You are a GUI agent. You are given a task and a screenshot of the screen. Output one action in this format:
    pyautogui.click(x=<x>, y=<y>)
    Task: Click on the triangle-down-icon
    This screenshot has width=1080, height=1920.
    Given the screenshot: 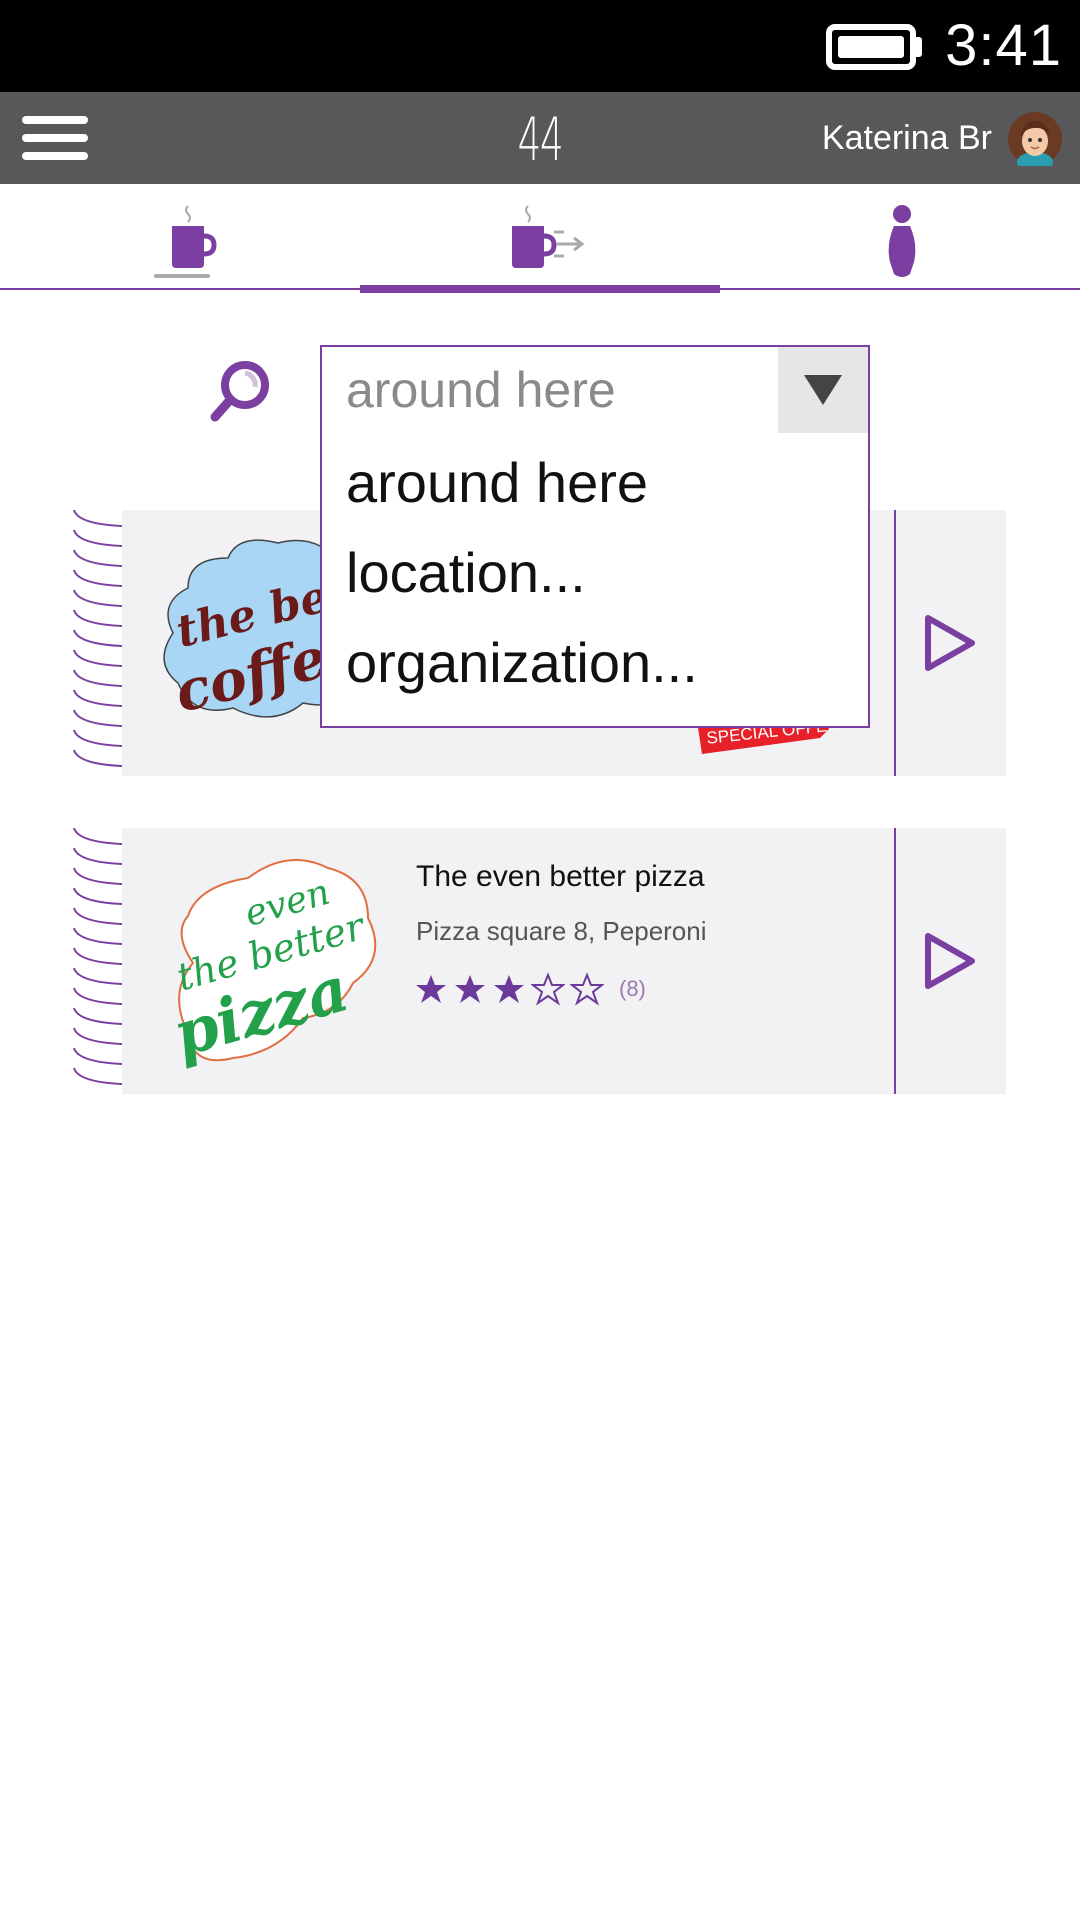 What is the action you would take?
    pyautogui.click(x=823, y=390)
    